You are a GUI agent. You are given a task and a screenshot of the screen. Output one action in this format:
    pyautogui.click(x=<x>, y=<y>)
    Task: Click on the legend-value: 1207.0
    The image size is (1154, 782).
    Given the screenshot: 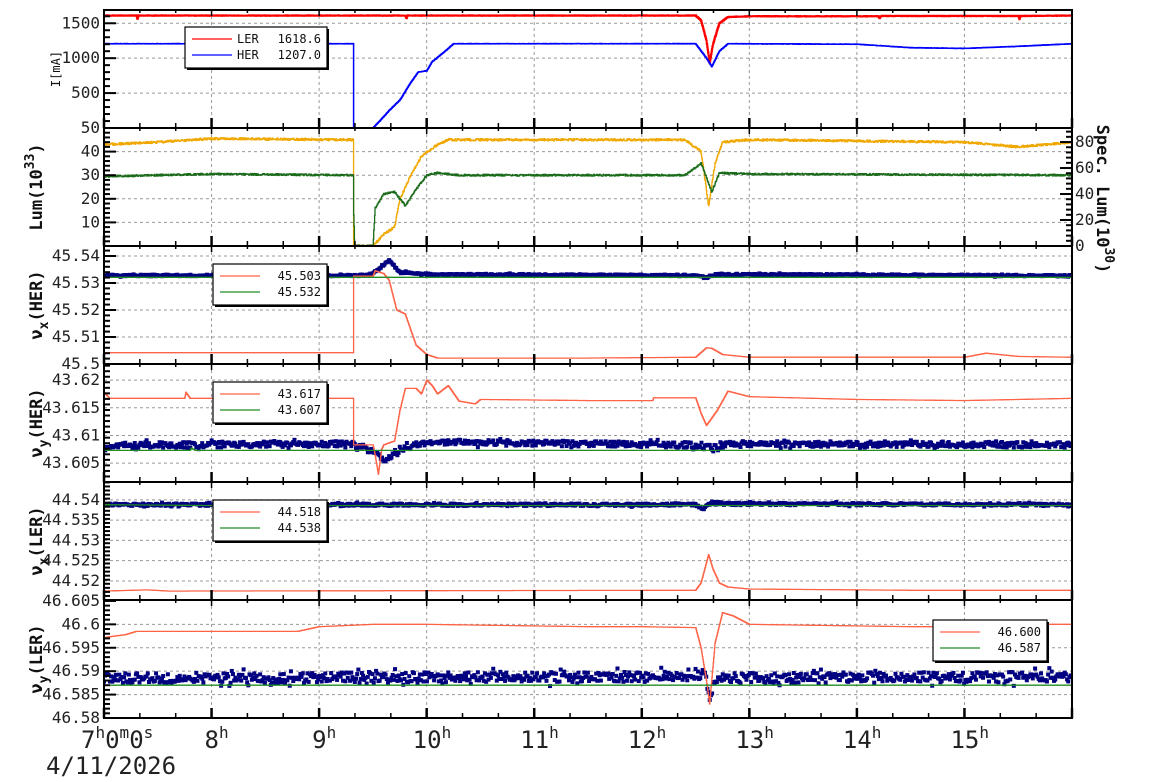 What is the action you would take?
    pyautogui.click(x=299, y=55)
    